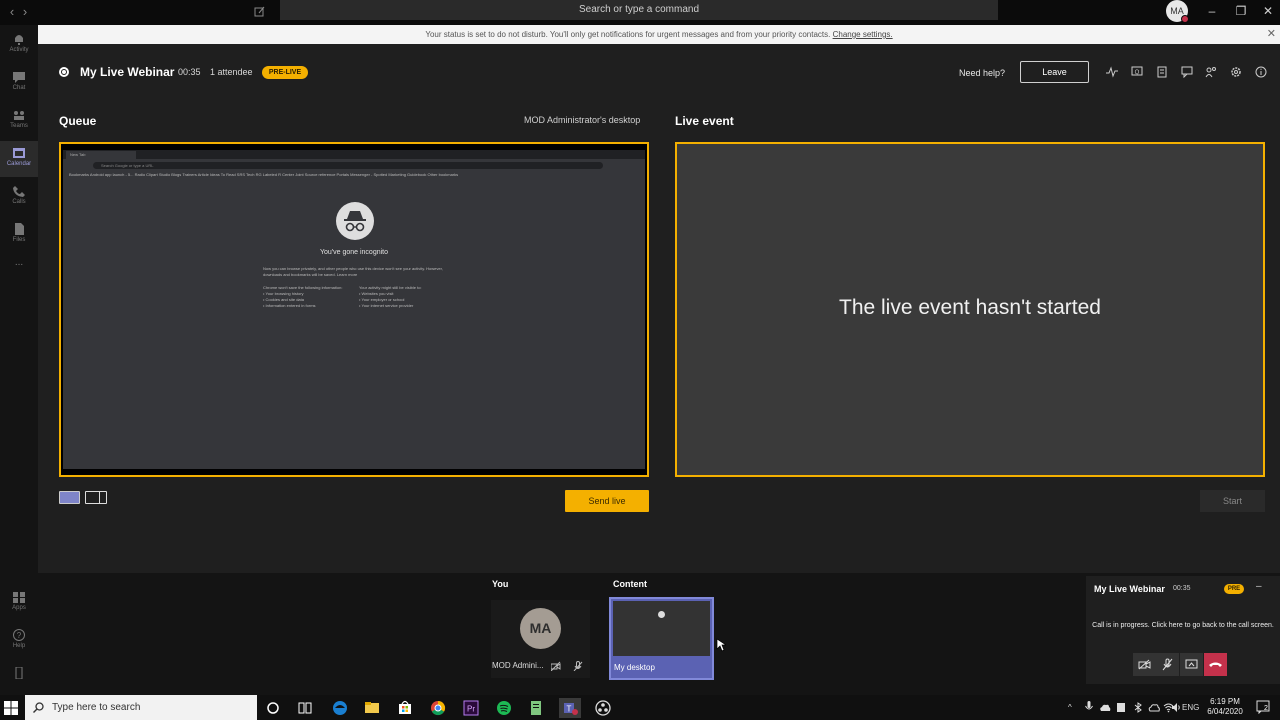 This screenshot has width=1280, height=720. Describe the element at coordinates (1054, 72) in the screenshot. I see `leave-button: Leave` at that location.